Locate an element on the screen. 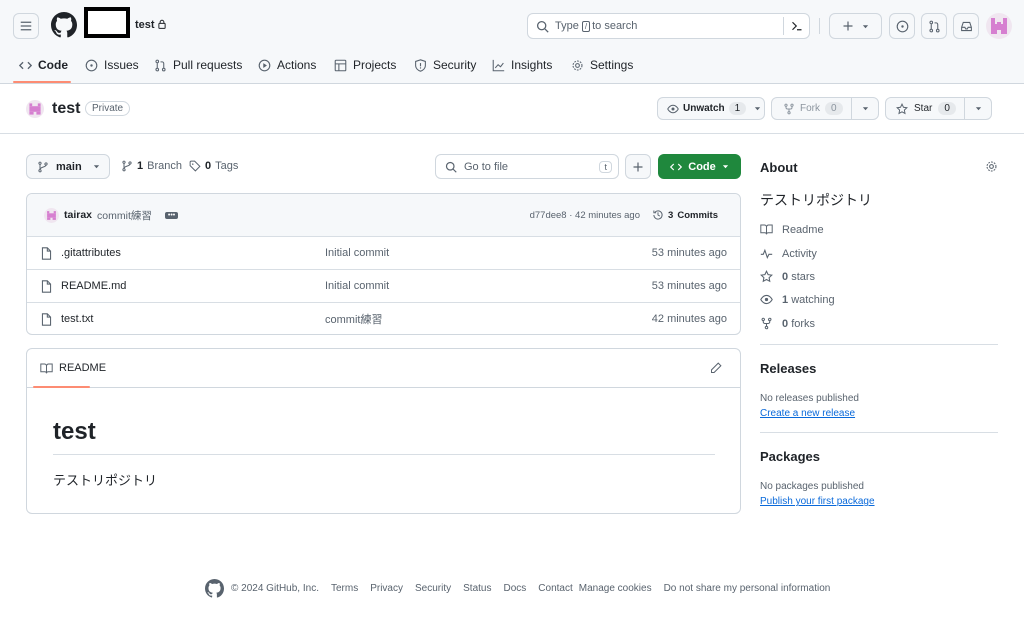 The width and height of the screenshot is (1024, 620). footer-link-manage-cookies: Manage cookies is located at coordinates (615, 588).